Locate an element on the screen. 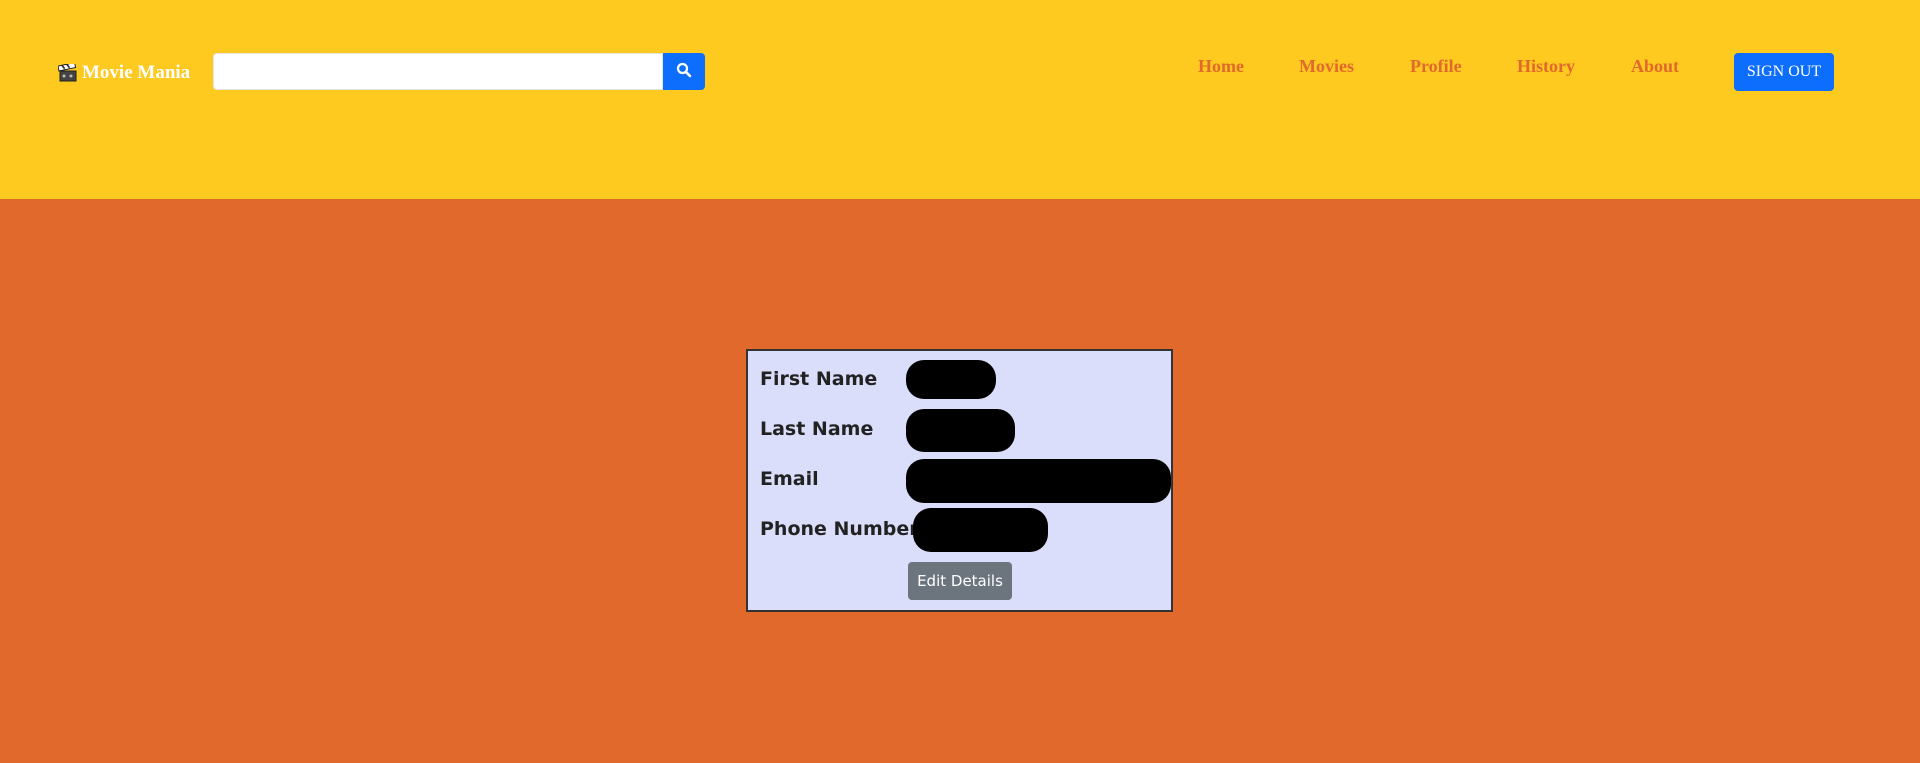 Image resolution: width=1920 pixels, height=763 pixels. nav-about: About is located at coordinates (1655, 66).